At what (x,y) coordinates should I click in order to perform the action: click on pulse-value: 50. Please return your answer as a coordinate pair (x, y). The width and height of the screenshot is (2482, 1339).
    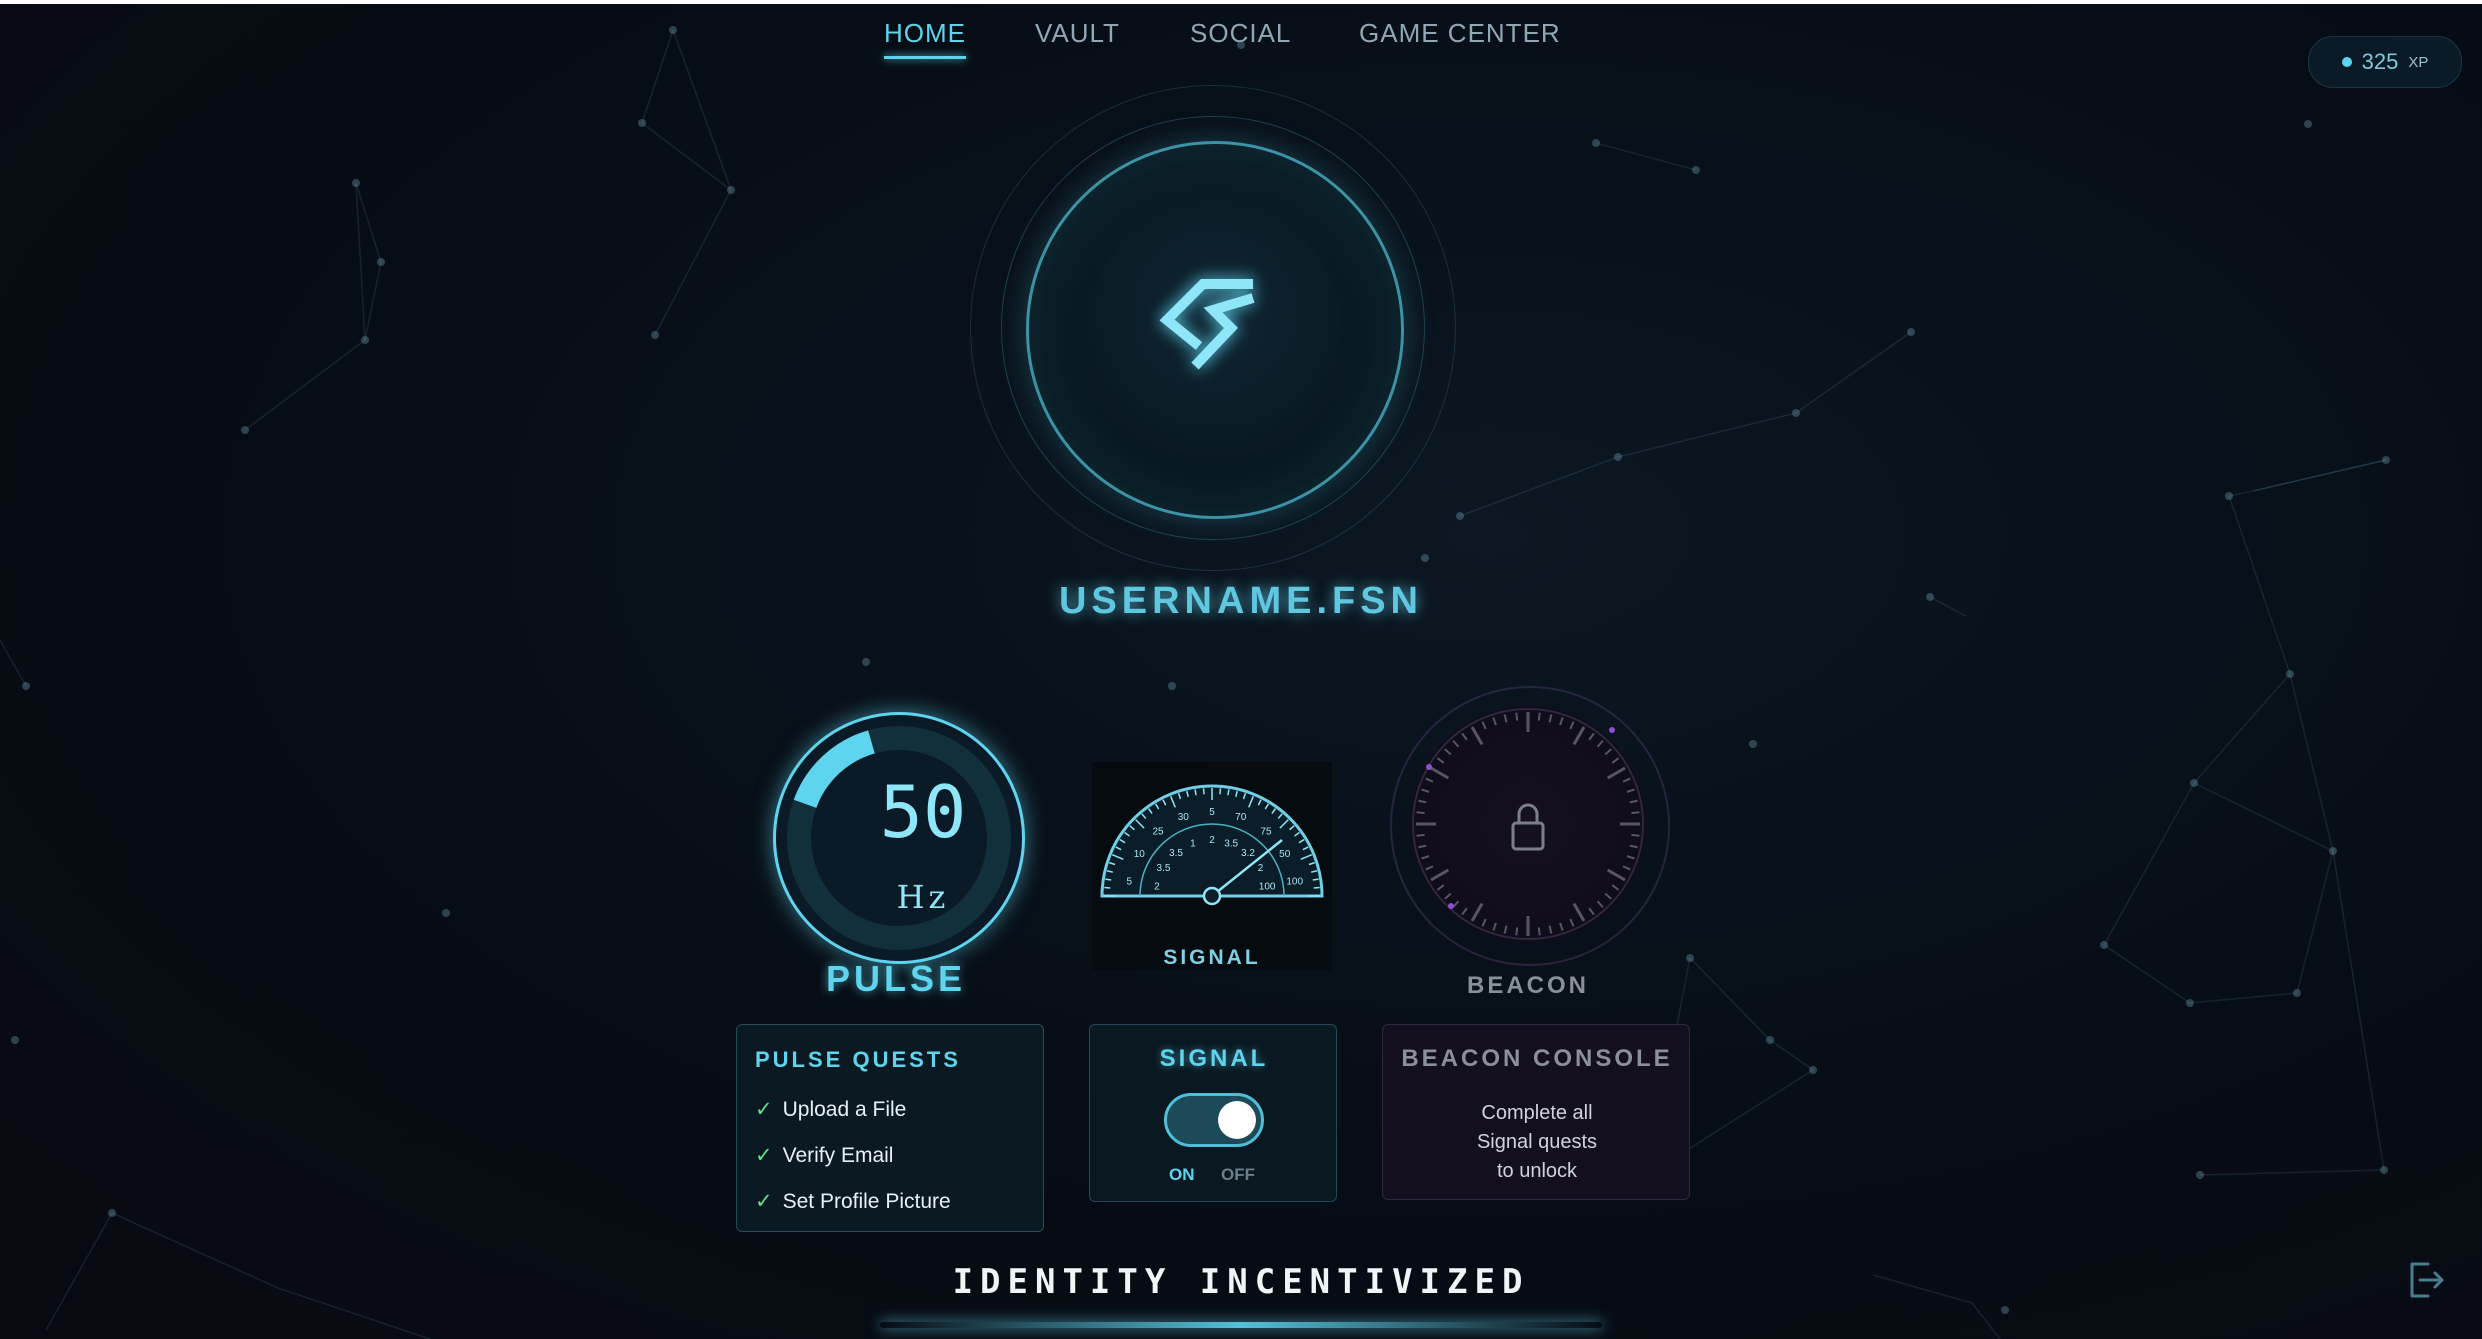
    Looking at the image, I should click on (923, 812).